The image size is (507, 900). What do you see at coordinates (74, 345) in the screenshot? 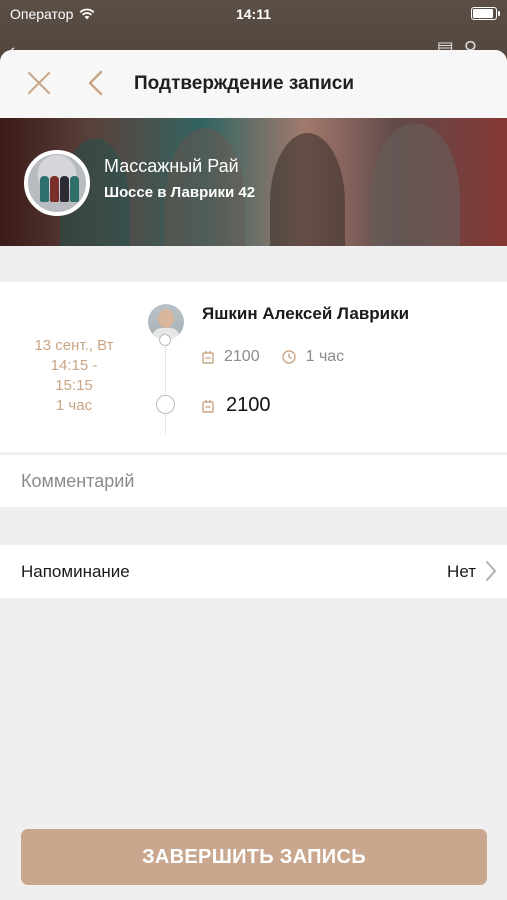
I see `booking-date: 13 сент., Вт` at bounding box center [74, 345].